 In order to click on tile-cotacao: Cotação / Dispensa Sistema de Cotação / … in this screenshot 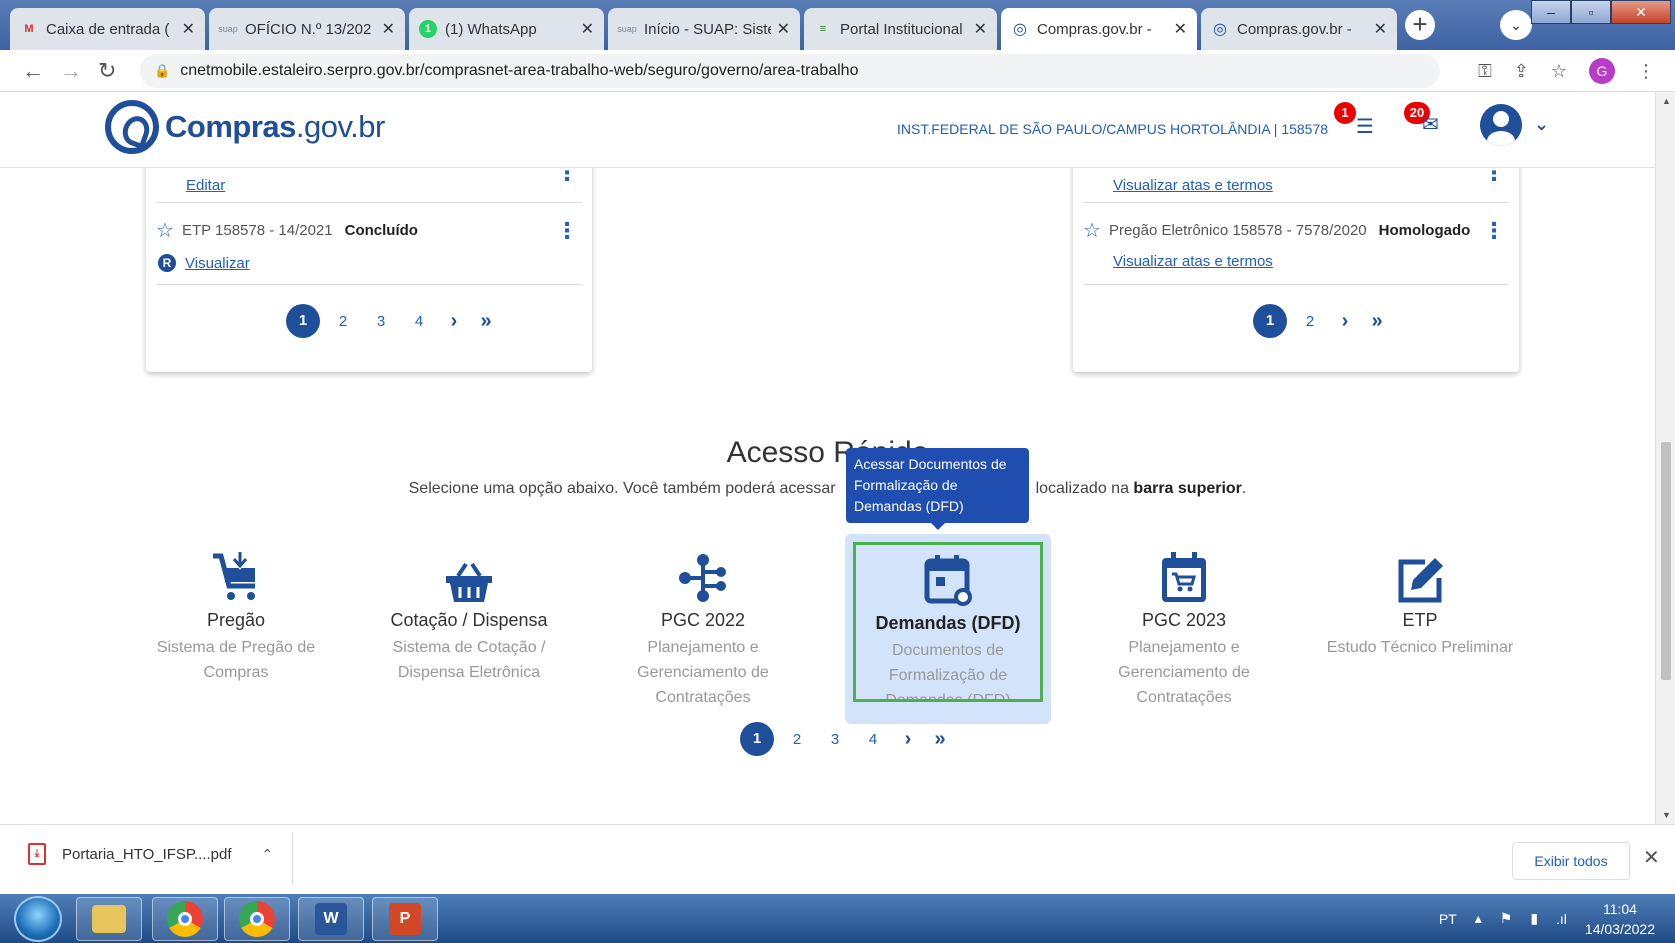, I will do `click(469, 616)`.